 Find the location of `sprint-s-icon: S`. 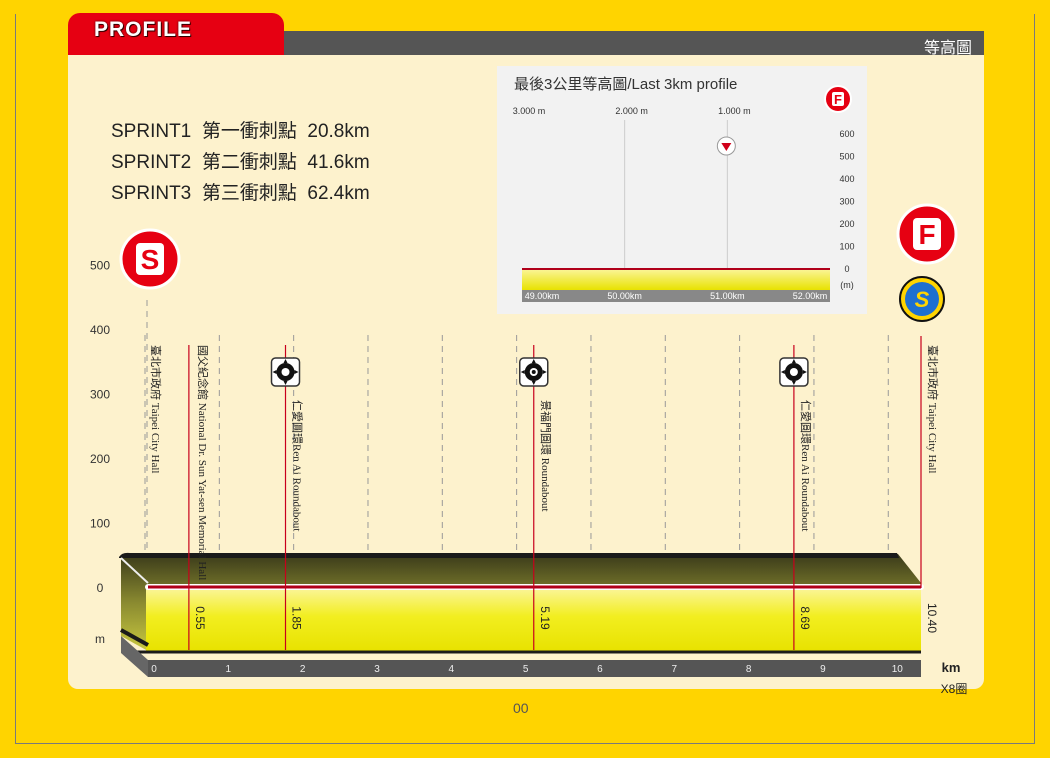

sprint-s-icon: S is located at coordinates (922, 299).